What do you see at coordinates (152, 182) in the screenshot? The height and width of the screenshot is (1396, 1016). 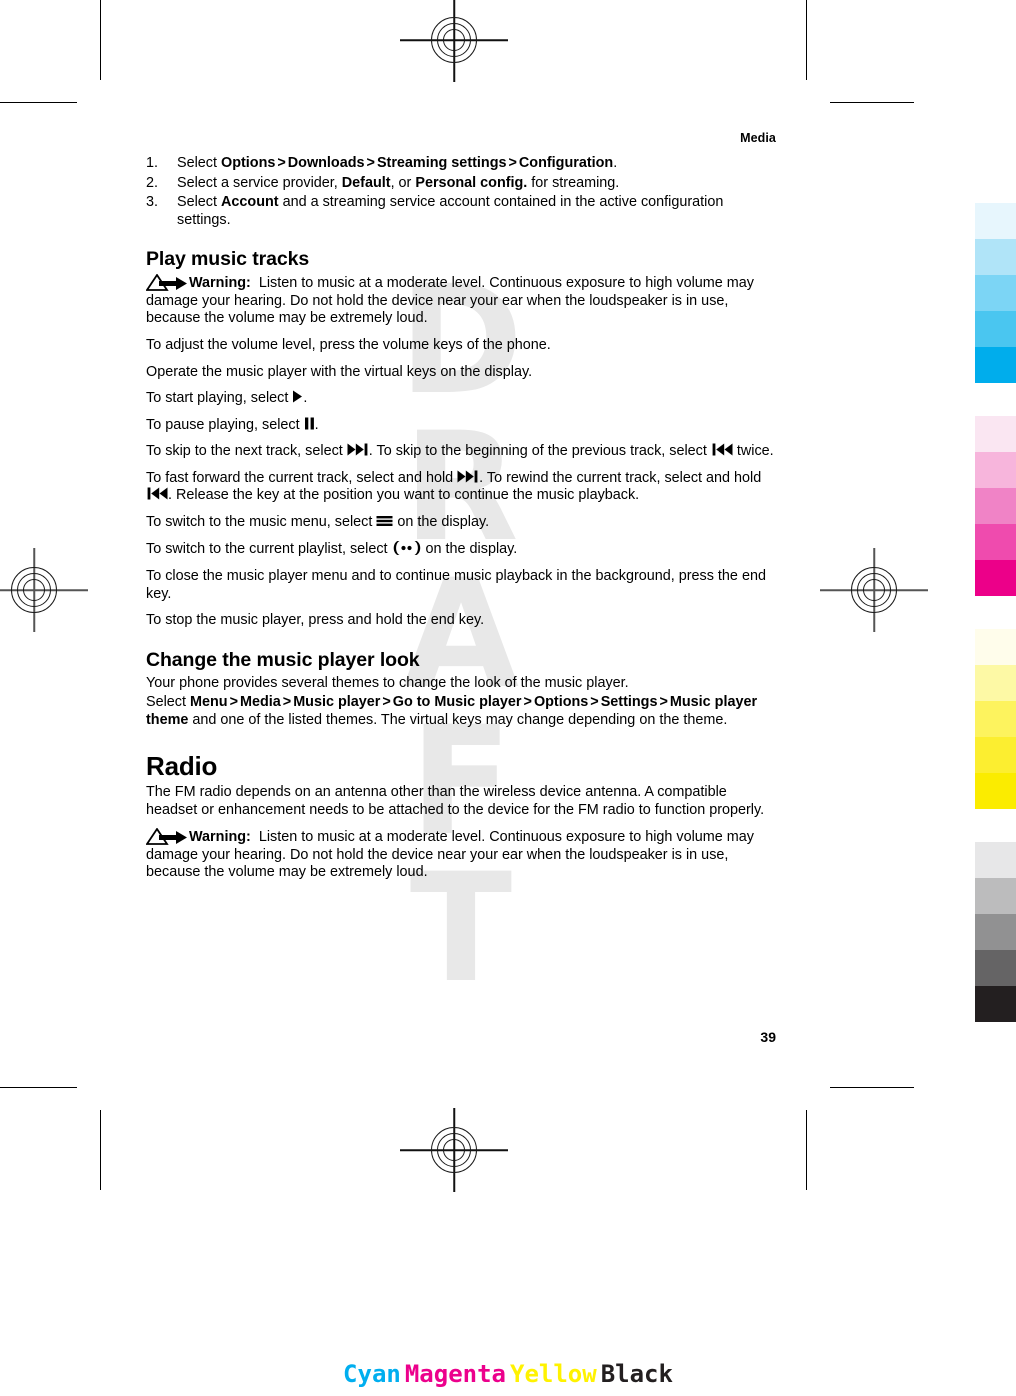 I see `step-number: 2.` at bounding box center [152, 182].